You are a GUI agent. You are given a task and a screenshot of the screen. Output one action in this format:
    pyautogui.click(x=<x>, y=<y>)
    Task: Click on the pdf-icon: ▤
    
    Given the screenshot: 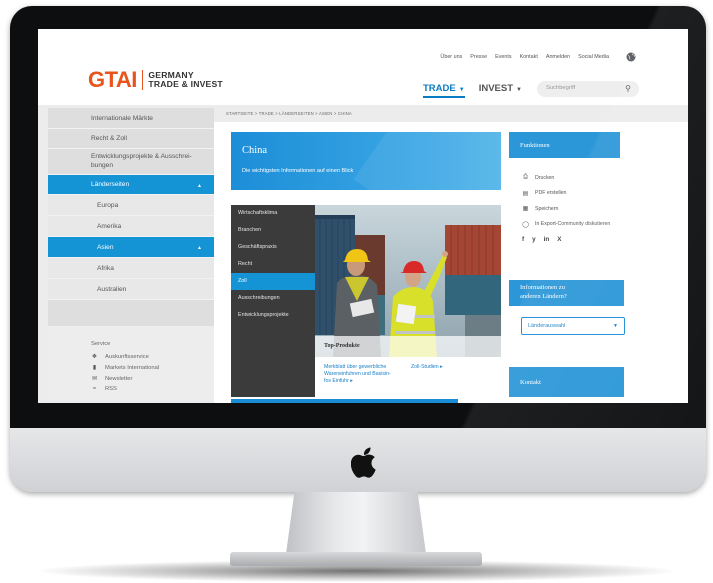 What is the action you would take?
    pyautogui.click(x=525, y=193)
    